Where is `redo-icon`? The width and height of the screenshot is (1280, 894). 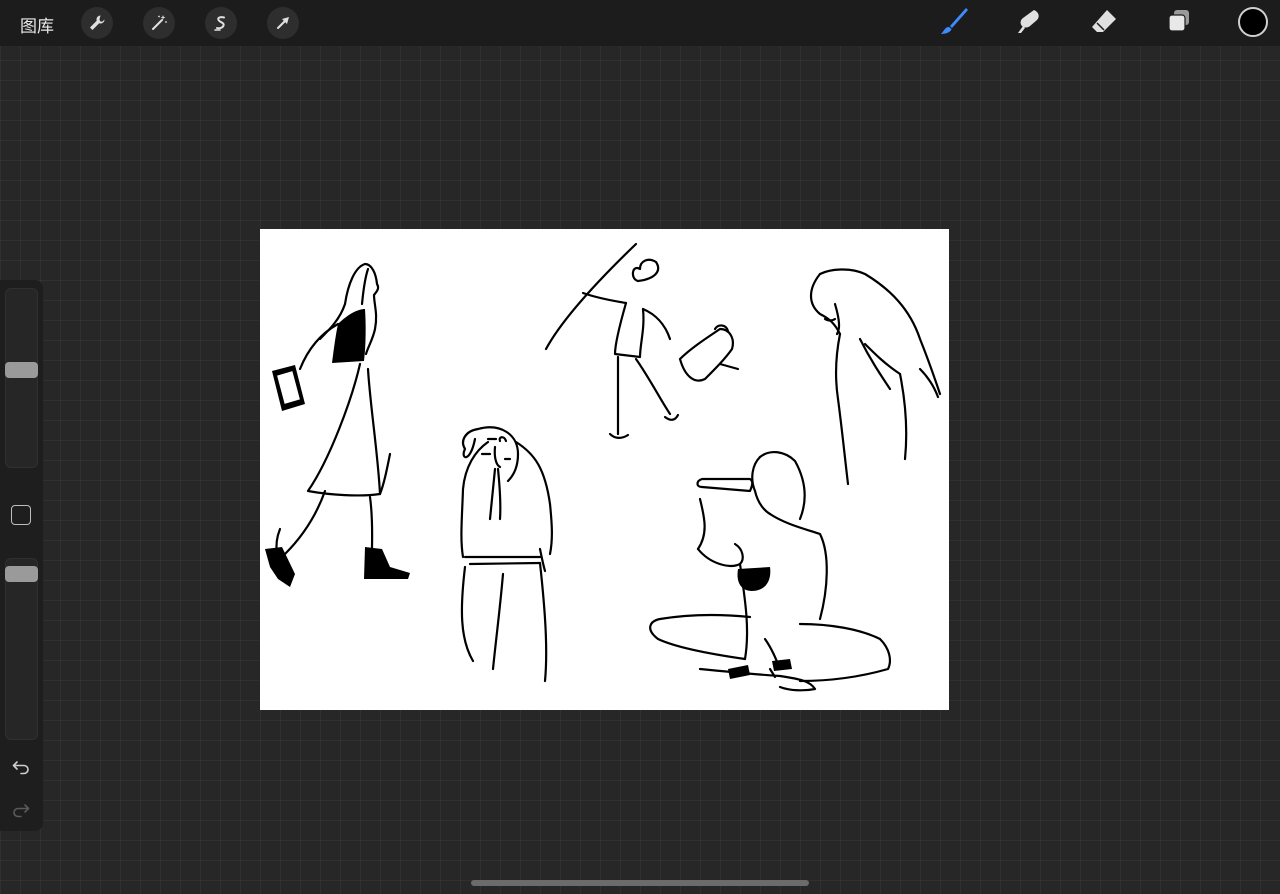
redo-icon is located at coordinates (21, 811).